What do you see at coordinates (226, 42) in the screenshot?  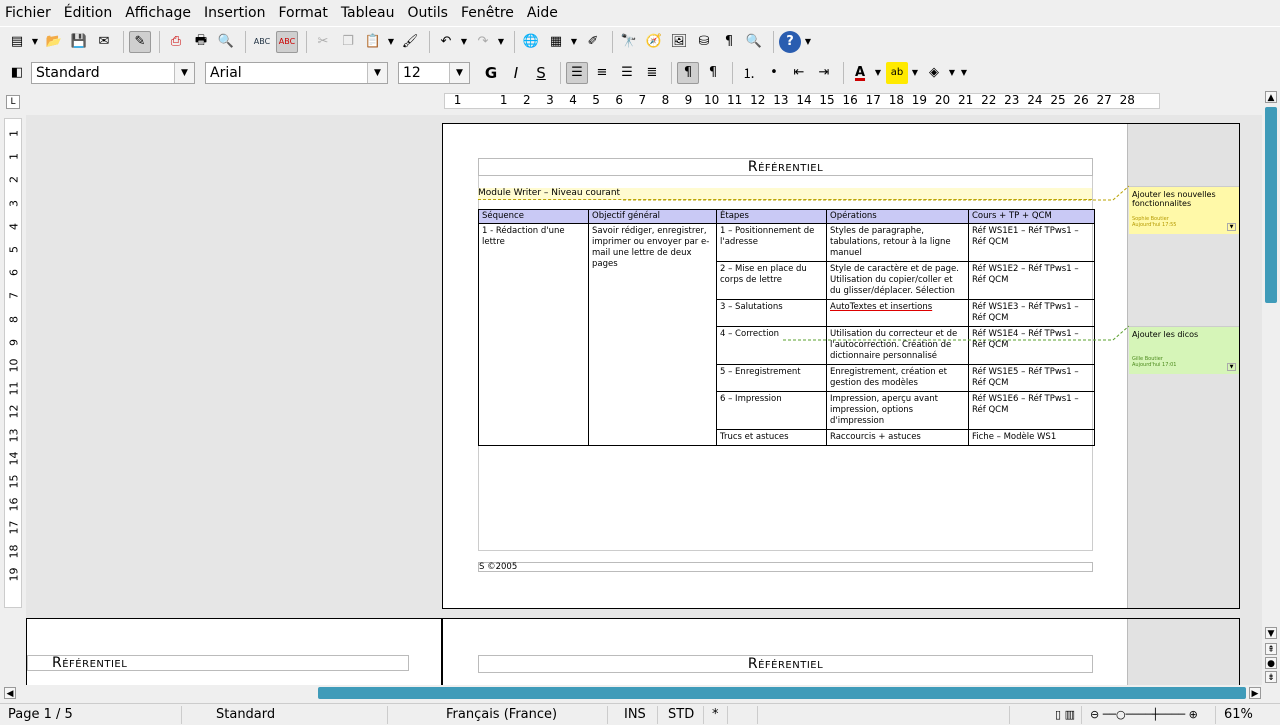 I see `print-preview-icon: 🔍` at bounding box center [226, 42].